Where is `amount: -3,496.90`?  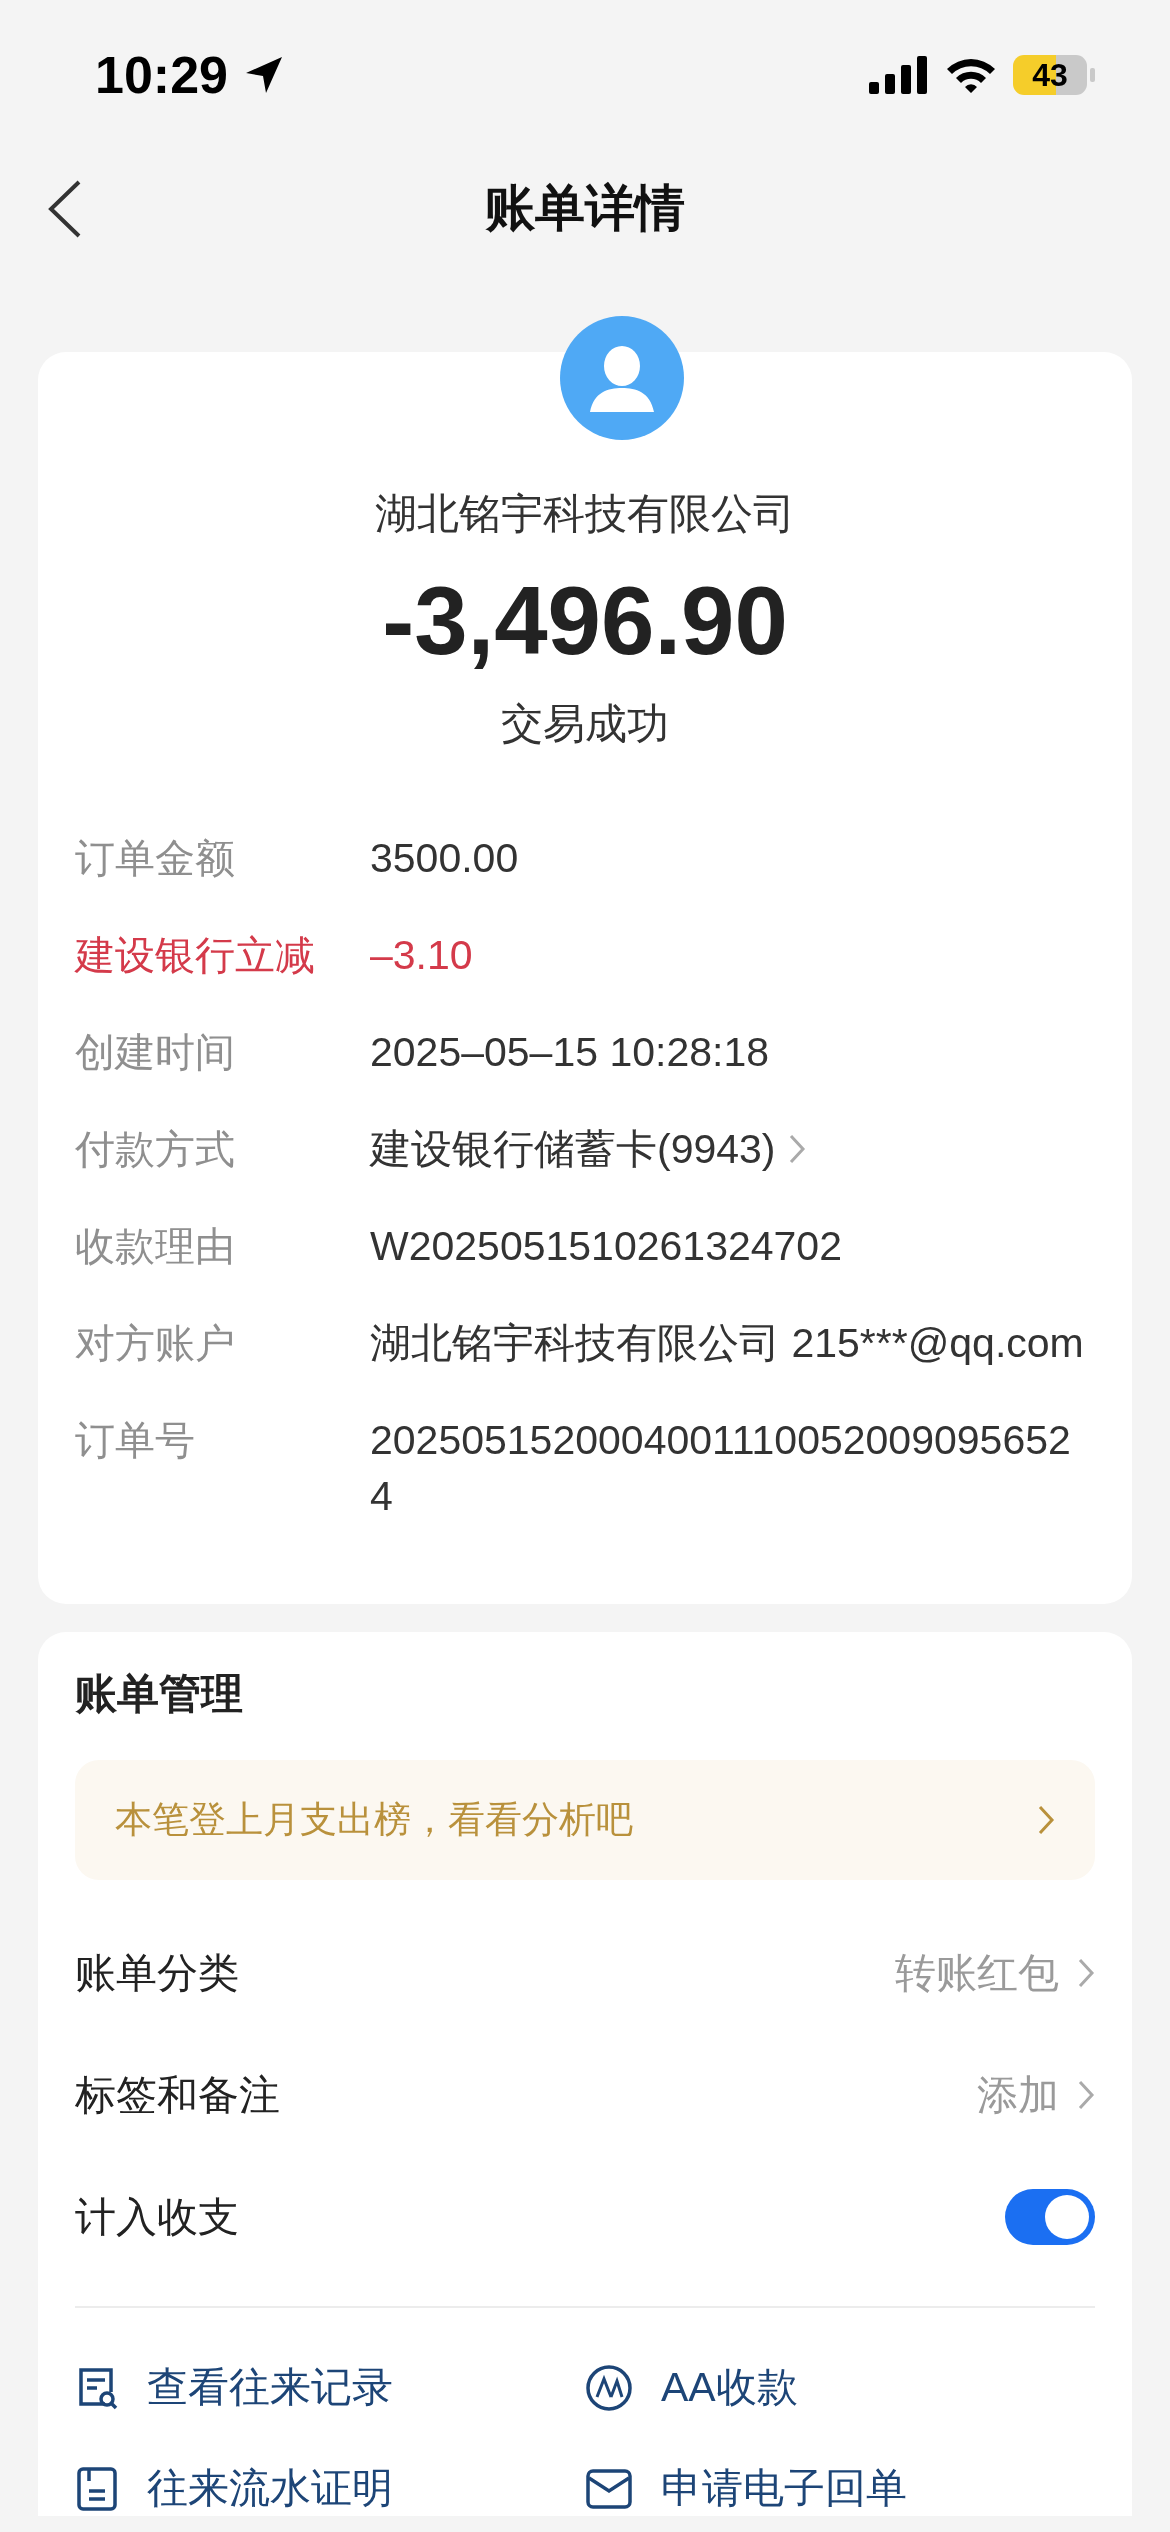
amount: -3,496.90 is located at coordinates (585, 621).